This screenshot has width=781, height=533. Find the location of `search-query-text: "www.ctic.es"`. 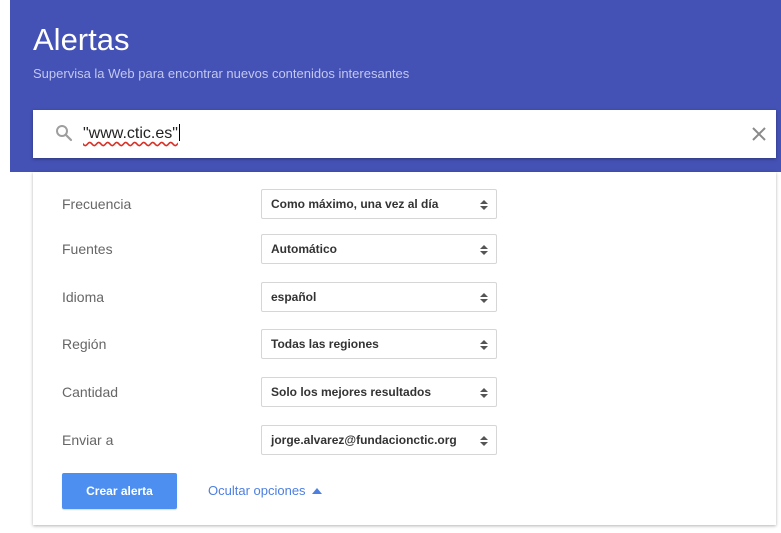

search-query-text: "www.ctic.es" is located at coordinates (130, 133).